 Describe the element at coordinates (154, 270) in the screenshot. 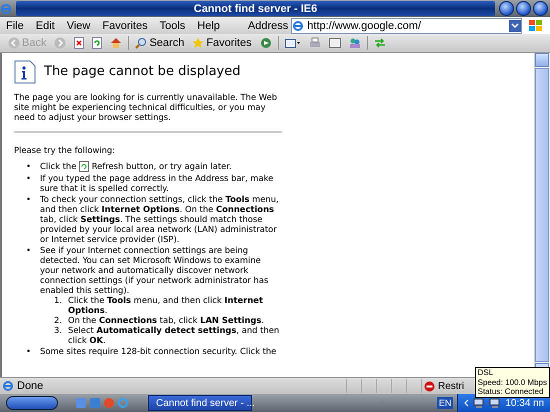

I see `suggestion-text: See if your Internet connection settings are being detected. You can set Microsoft Windows to examine your network and automatically discover network connection settings (if your network administrator has enabled this setting).` at that location.